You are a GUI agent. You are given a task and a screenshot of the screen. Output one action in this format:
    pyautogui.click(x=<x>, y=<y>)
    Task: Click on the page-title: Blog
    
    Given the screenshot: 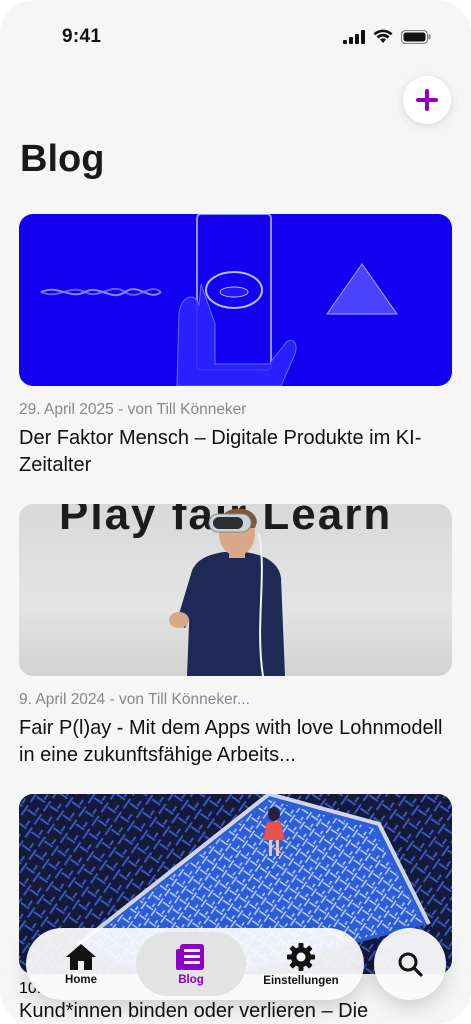 What is the action you would take?
    pyautogui.click(x=62, y=159)
    